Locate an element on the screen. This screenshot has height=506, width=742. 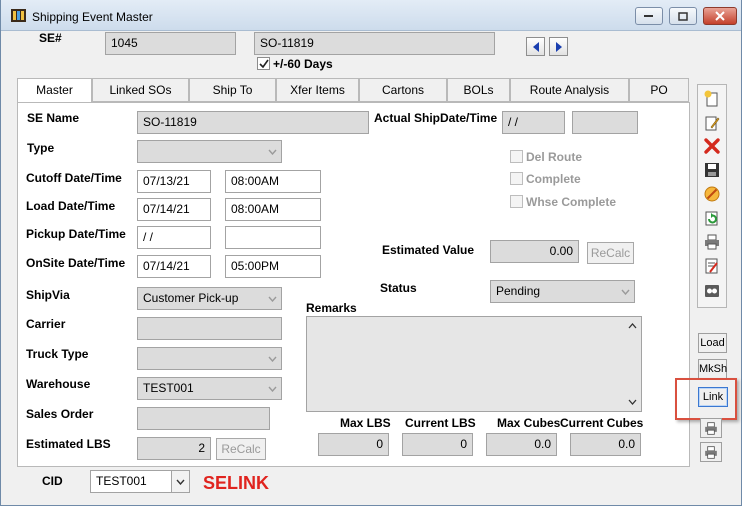
current-cubes-header: Current Cubes is located at coordinates (602, 423).